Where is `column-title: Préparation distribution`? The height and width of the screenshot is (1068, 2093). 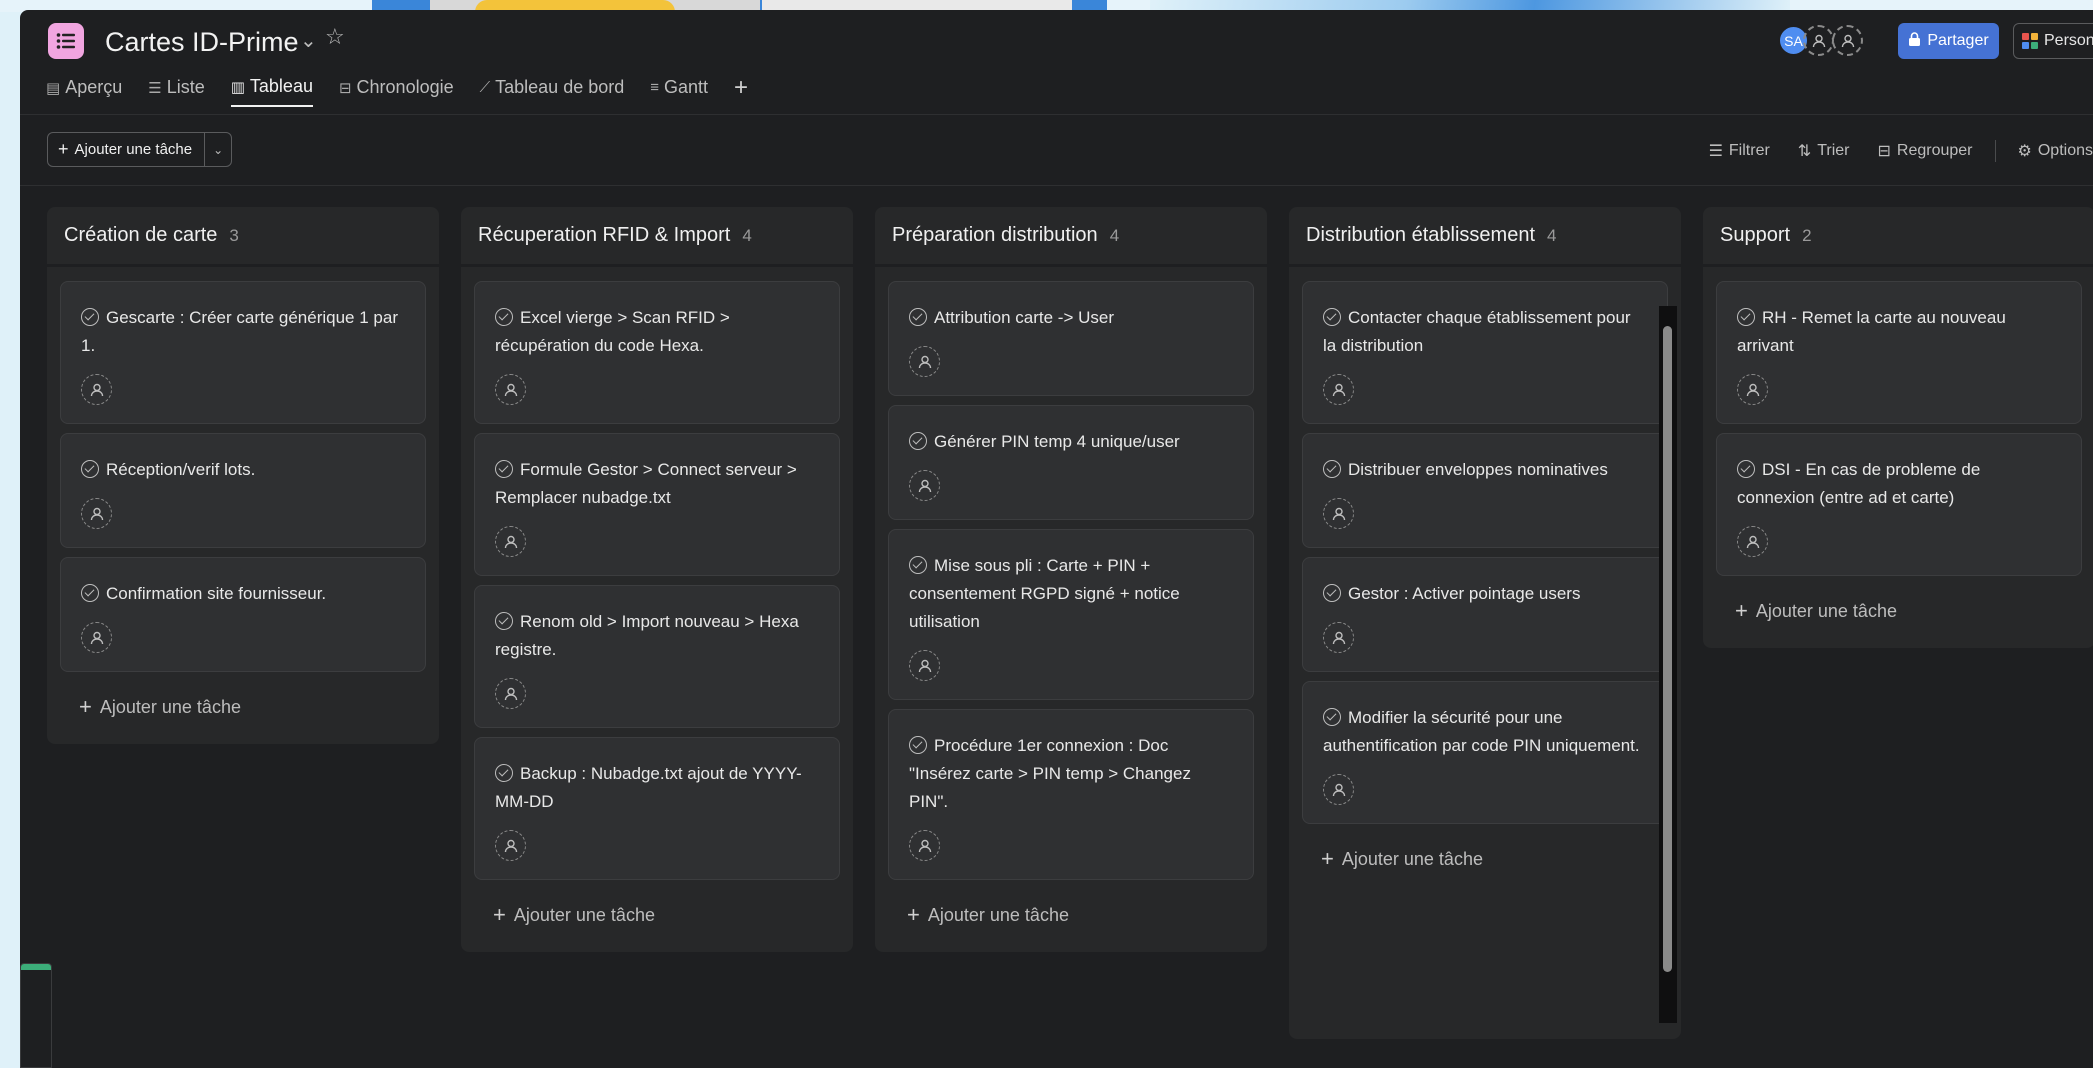 column-title: Préparation distribution is located at coordinates (995, 235).